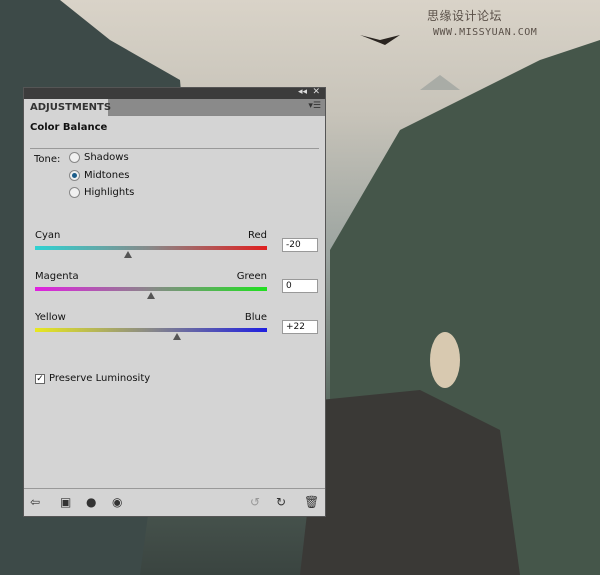  I want to click on panel-menu-icon: ▾☰, so click(314, 106).